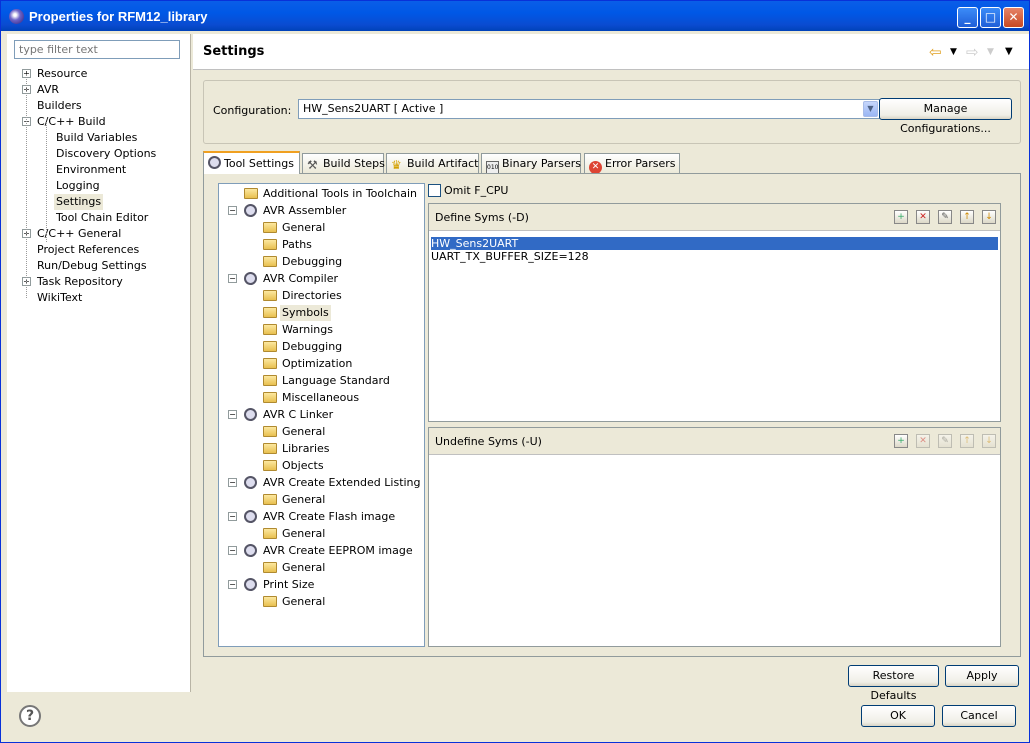 This screenshot has width=1030, height=743. What do you see at coordinates (305, 313) in the screenshot?
I see `tool-tree-label: Symbols` at bounding box center [305, 313].